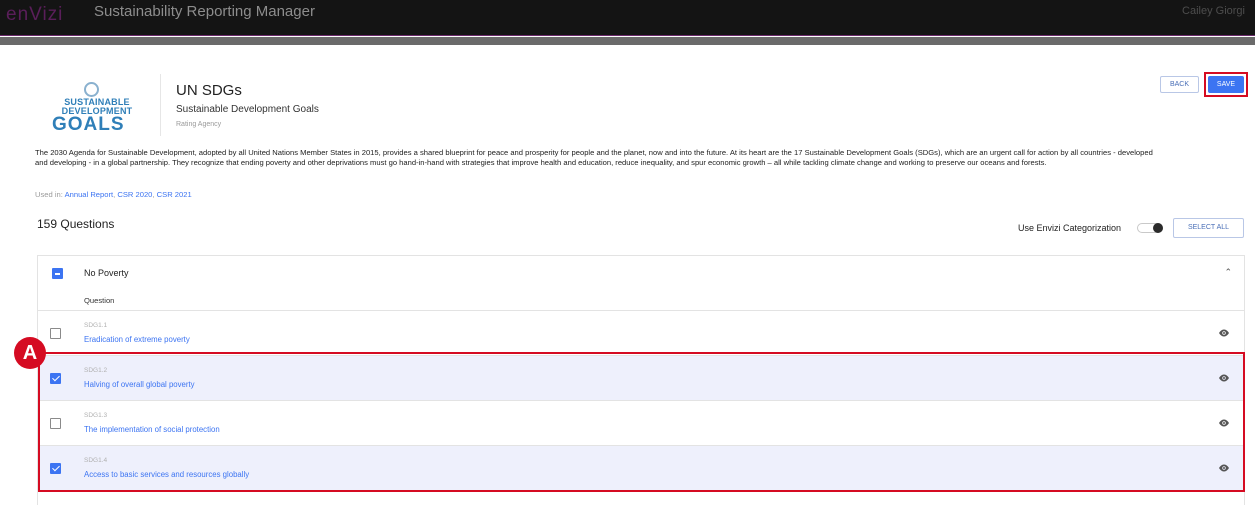 This screenshot has width=1255, height=505. What do you see at coordinates (106, 273) in the screenshot?
I see `group-title: No Poverty` at bounding box center [106, 273].